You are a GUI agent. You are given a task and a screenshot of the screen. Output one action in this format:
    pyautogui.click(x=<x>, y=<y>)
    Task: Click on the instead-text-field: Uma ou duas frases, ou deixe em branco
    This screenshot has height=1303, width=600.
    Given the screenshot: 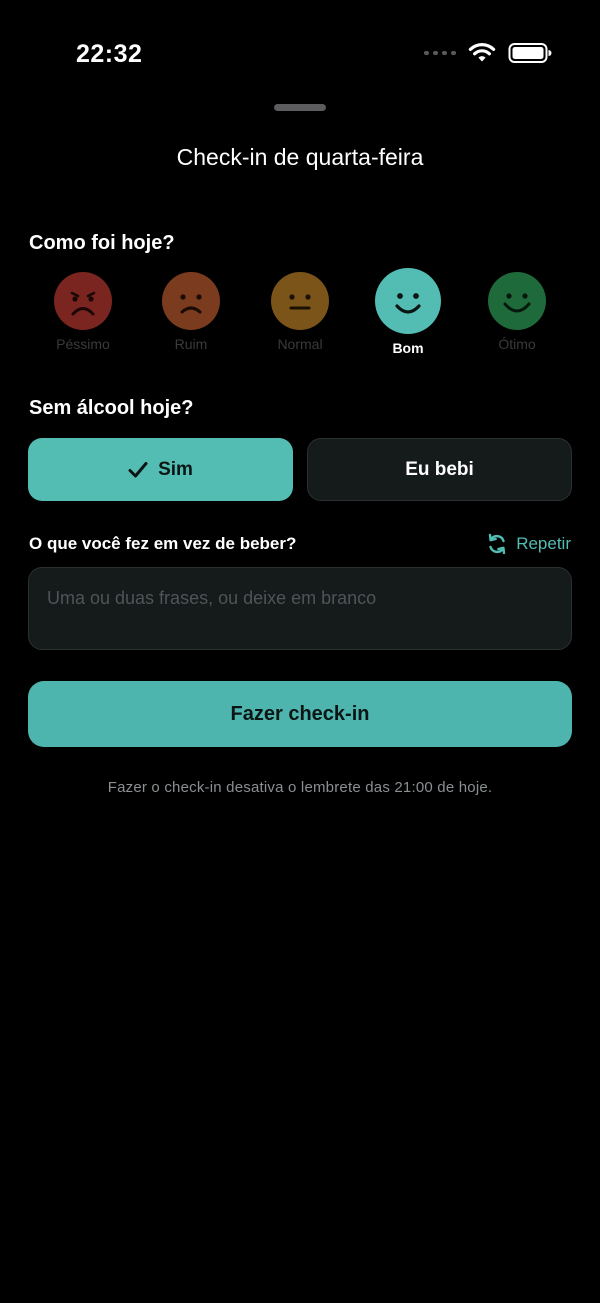 What is the action you would take?
    pyautogui.click(x=300, y=608)
    